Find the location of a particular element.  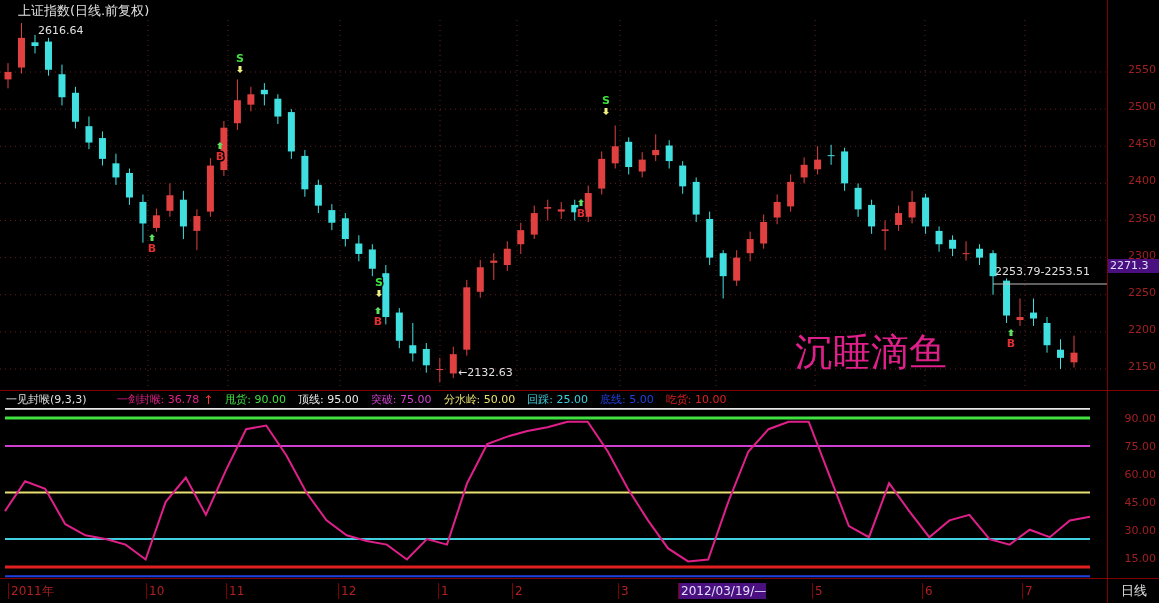

time-axis-label: 1 is located at coordinates (443, 591).